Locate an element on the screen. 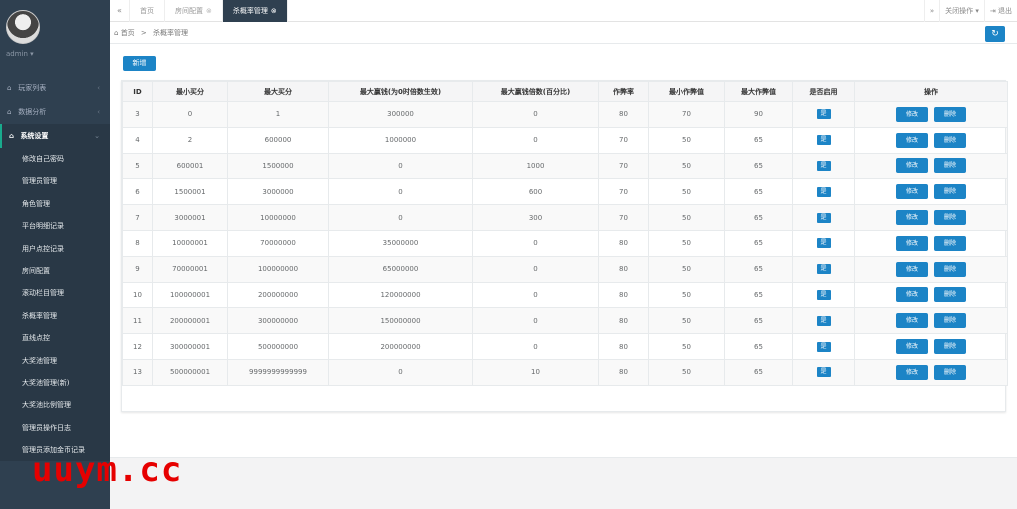 This screenshot has height=509, width=1017. table-cell: 1000000 is located at coordinates (400, 140).